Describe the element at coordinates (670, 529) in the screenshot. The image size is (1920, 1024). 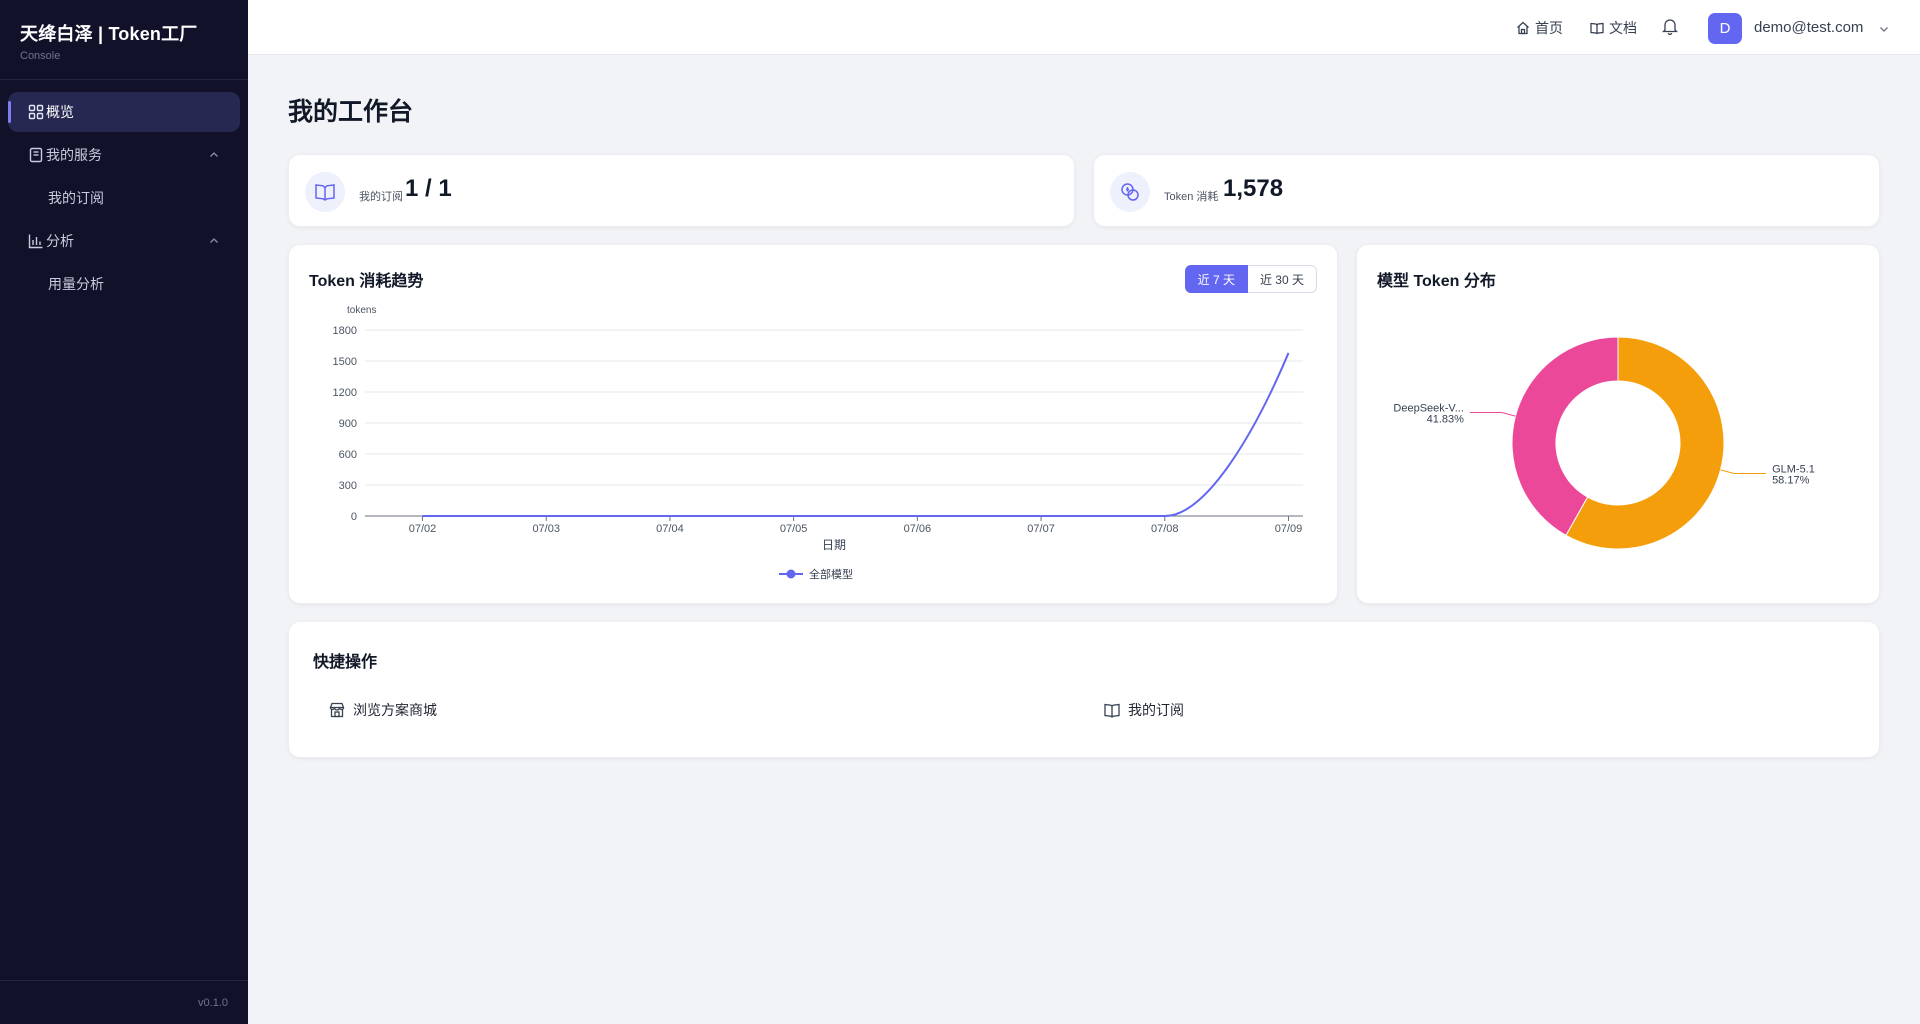
I see `x-tick-label: 07/04` at that location.